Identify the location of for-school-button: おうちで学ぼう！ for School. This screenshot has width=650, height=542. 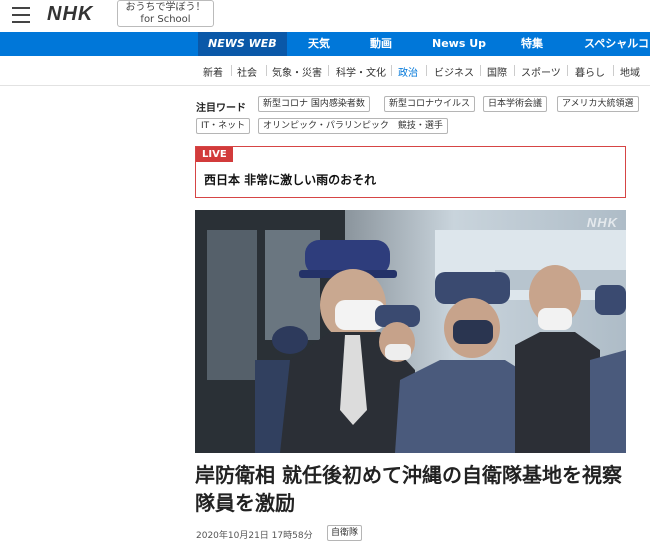
(165, 13).